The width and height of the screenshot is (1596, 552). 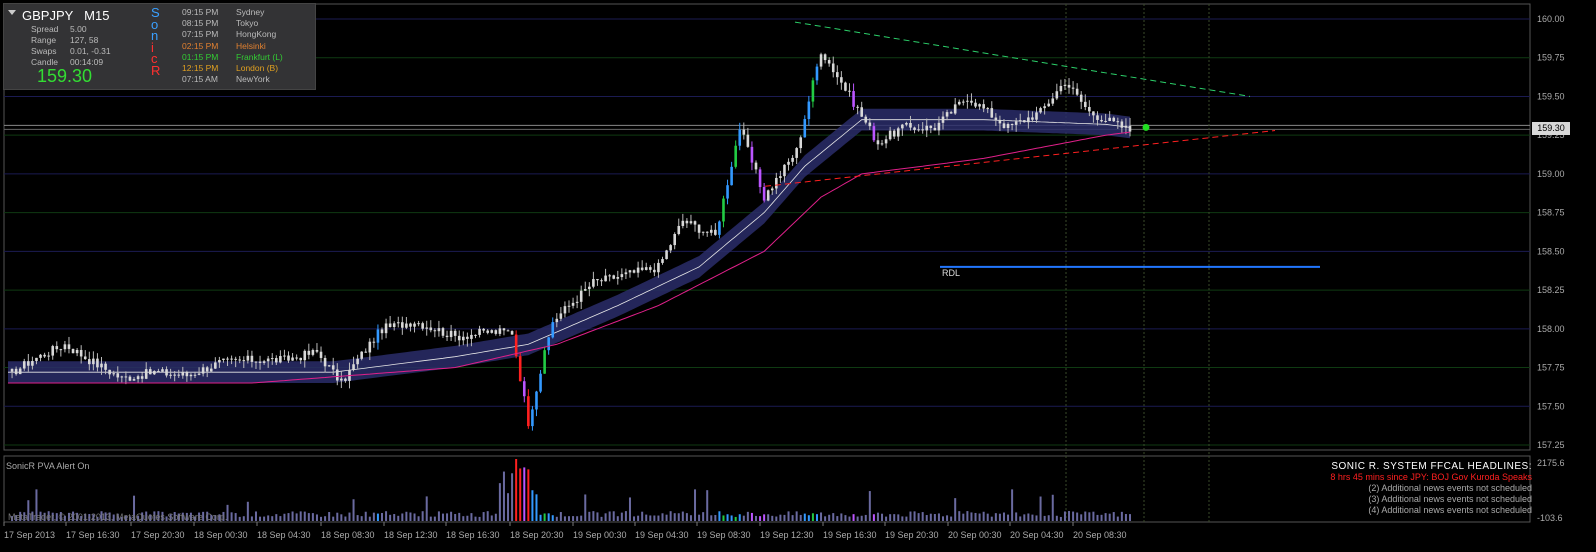 What do you see at coordinates (348, 535) in the screenshot?
I see `x-tick-label: 18 Sep 08:30` at bounding box center [348, 535].